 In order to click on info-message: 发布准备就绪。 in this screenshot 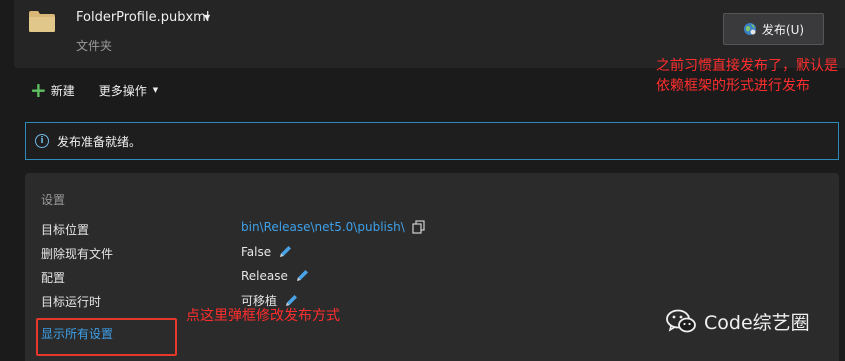, I will do `click(99, 141)`.